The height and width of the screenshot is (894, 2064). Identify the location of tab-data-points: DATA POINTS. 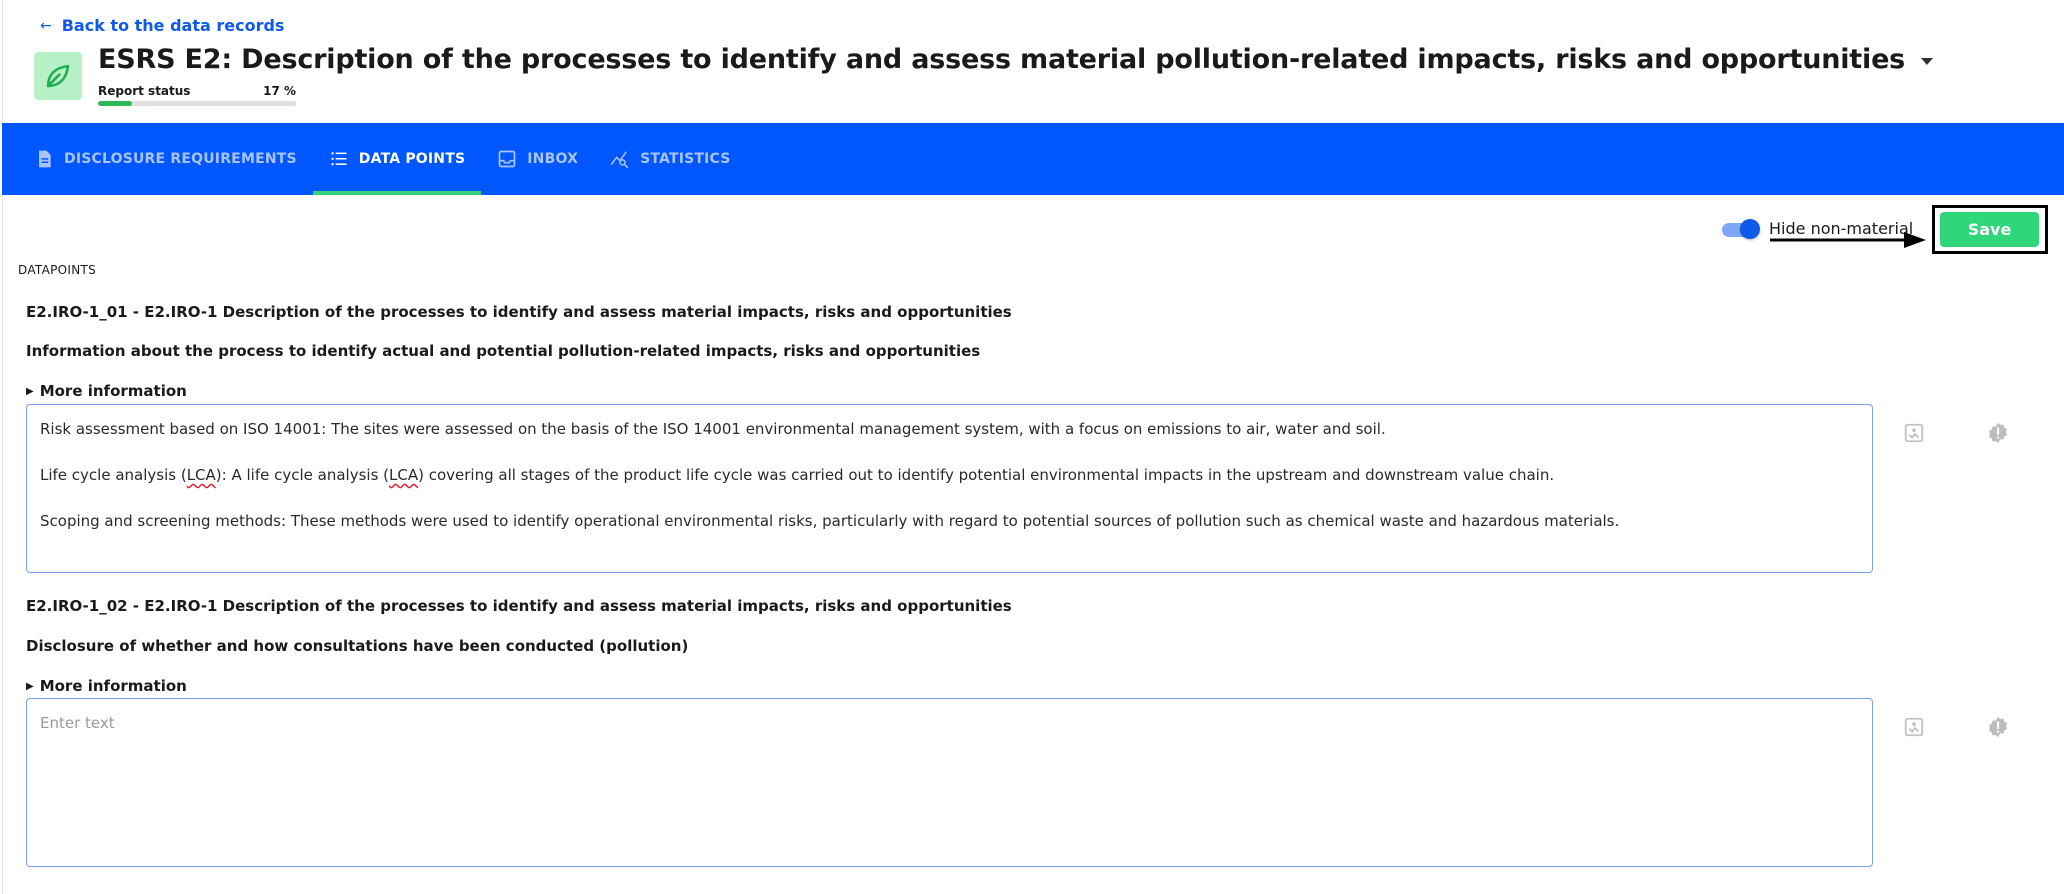
(397, 159).